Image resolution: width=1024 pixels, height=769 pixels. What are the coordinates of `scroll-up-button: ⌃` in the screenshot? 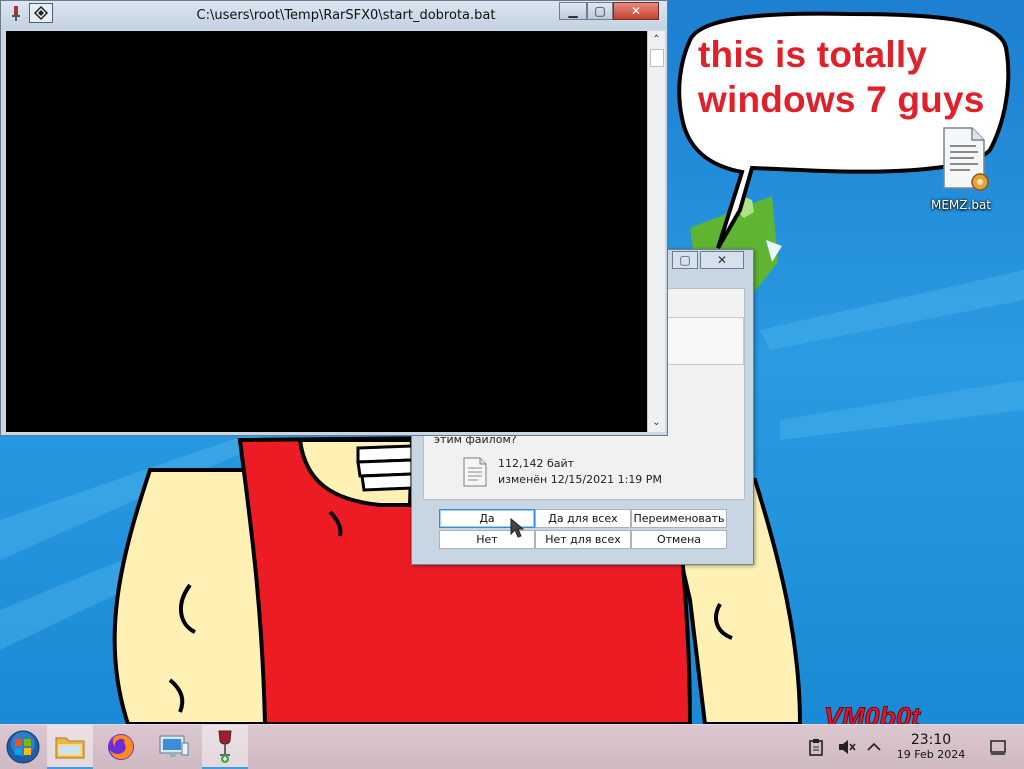 It's located at (656, 39).